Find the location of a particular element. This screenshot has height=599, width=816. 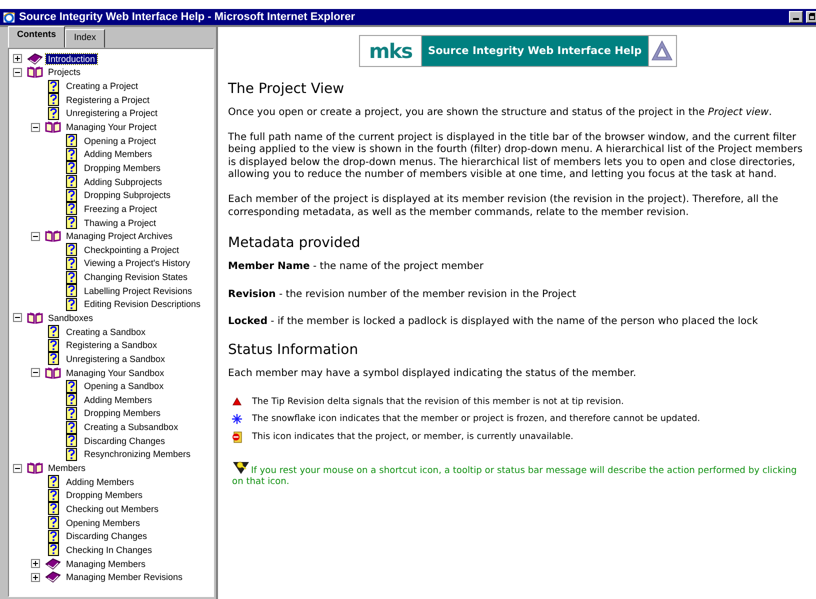

paragraph: Each member of the project is displayed at its member revision (the revision in the project). Therefore, all the corresponding metadata, as well as the member commands, relate to the member revision. is located at coordinates (504, 207).